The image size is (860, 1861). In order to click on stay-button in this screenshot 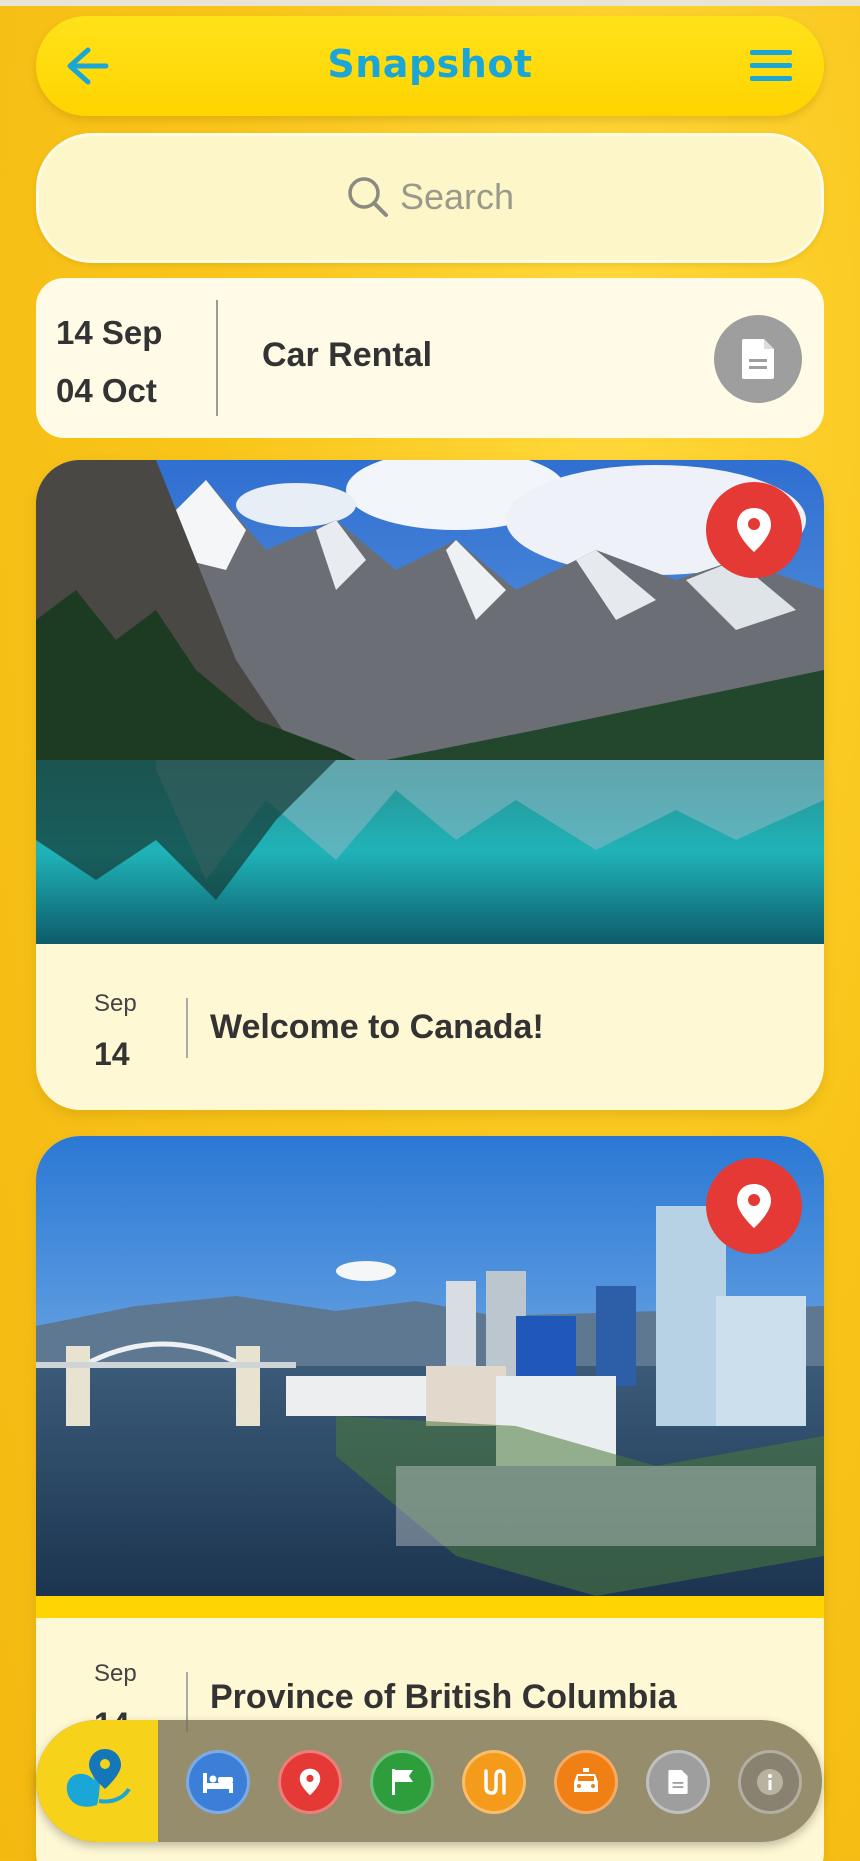, I will do `click(218, 1782)`.